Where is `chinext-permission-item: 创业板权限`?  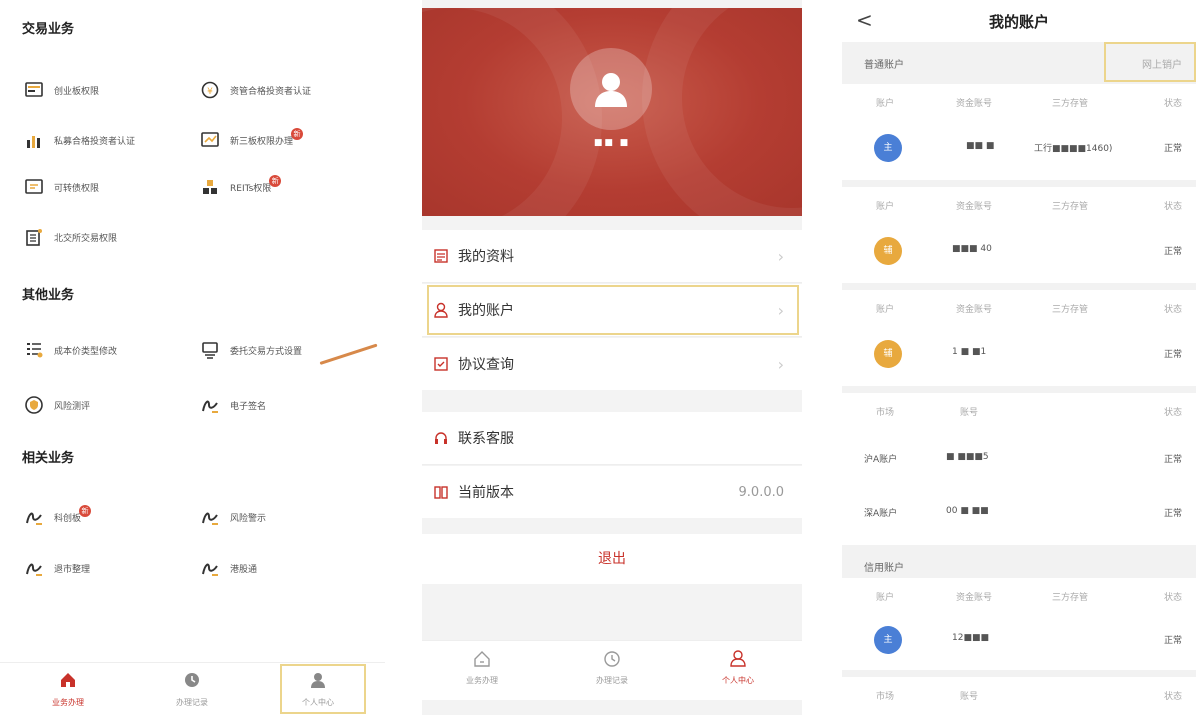
chinext-permission-item: 创业板权限 is located at coordinates (61, 90).